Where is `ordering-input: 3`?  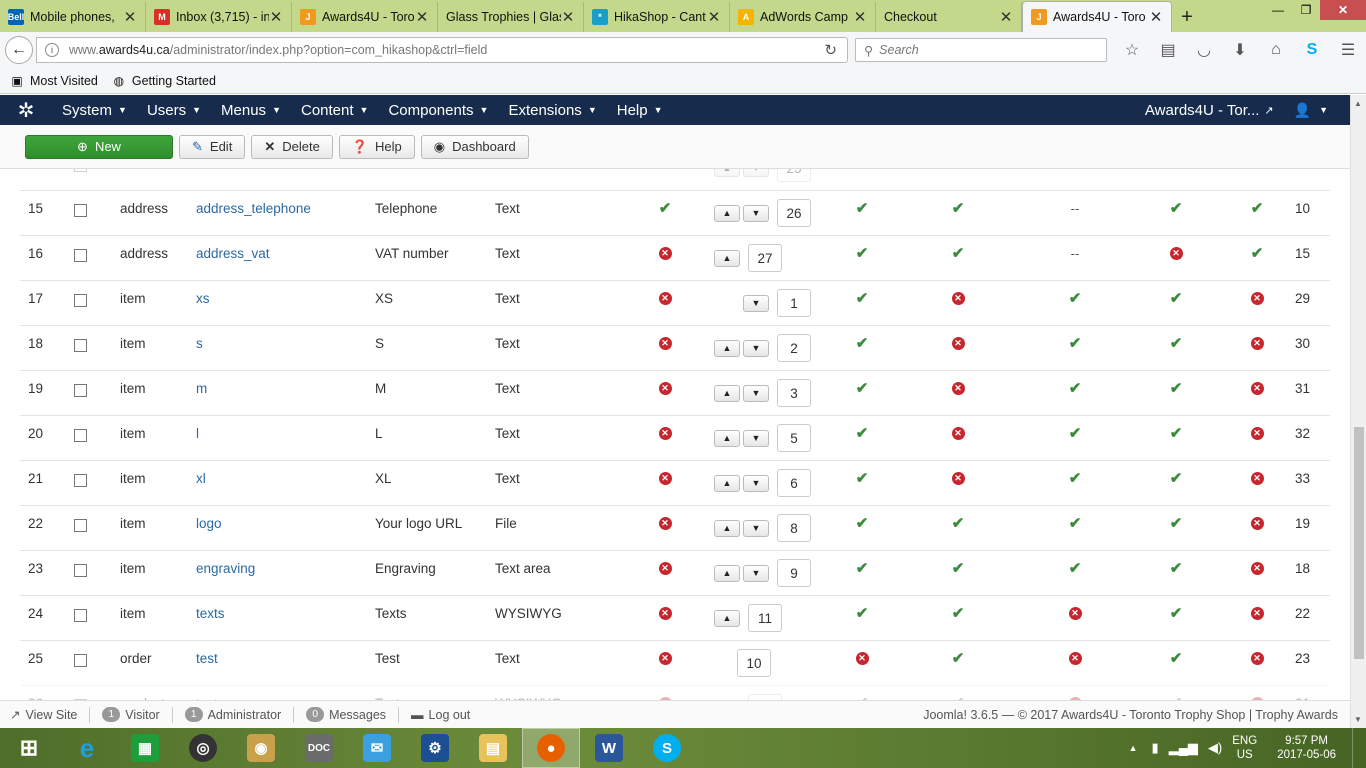
ordering-input: 3 is located at coordinates (794, 393).